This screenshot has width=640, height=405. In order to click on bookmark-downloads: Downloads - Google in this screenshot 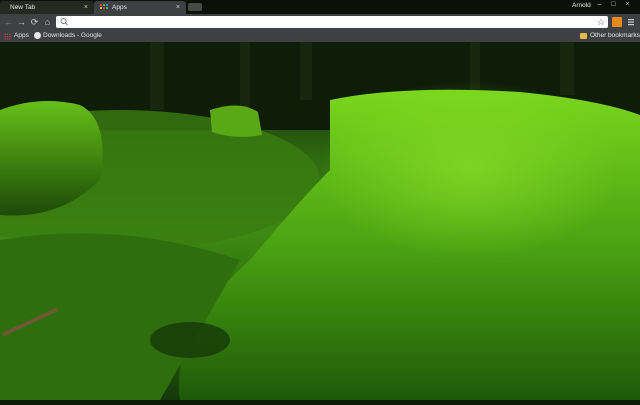, I will do `click(68, 36)`.